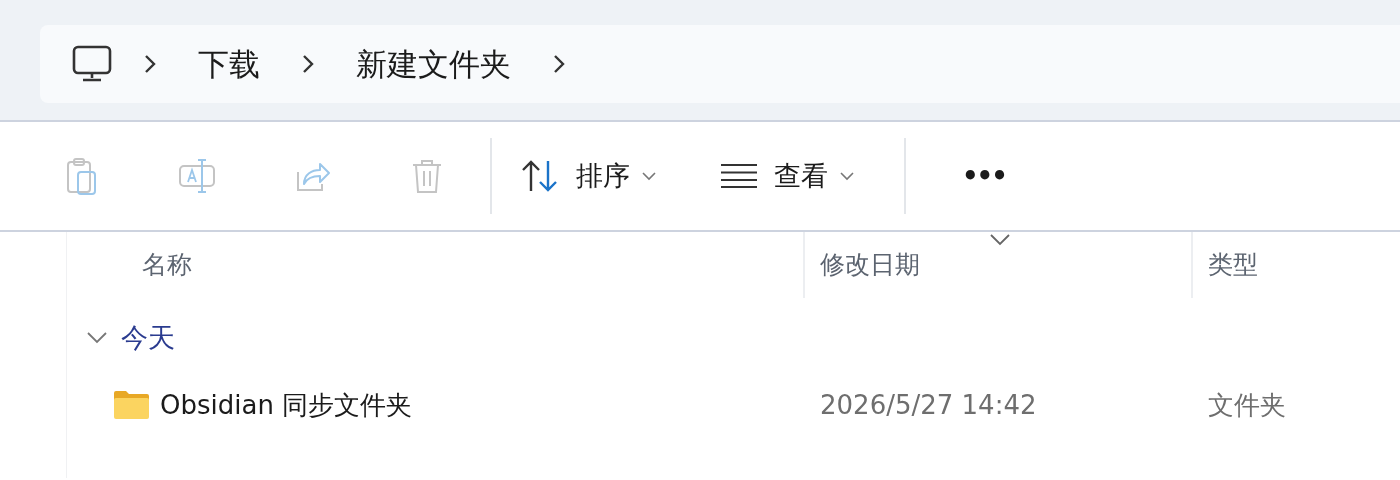 Image resolution: width=1400 pixels, height=480 pixels. What do you see at coordinates (997, 265) in the screenshot?
I see `column-header: 修改日期` at bounding box center [997, 265].